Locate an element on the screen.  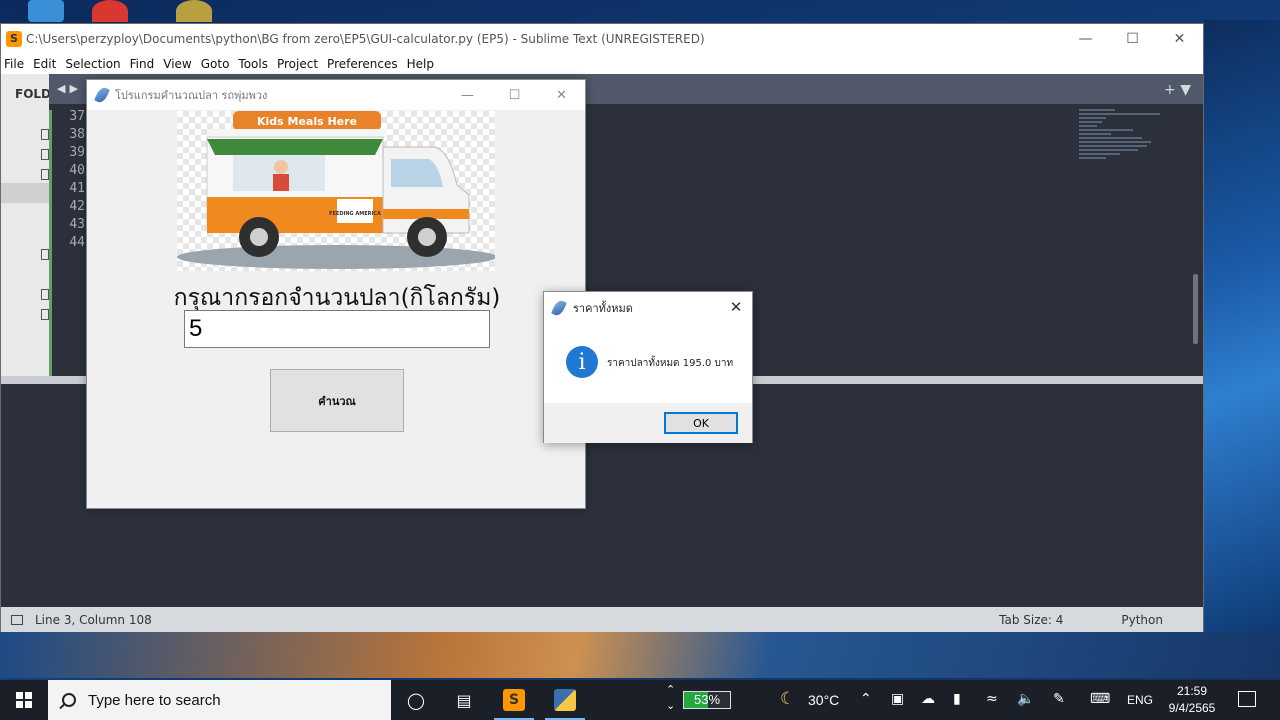
wifi-icon: ≈ is located at coordinates (992, 699).